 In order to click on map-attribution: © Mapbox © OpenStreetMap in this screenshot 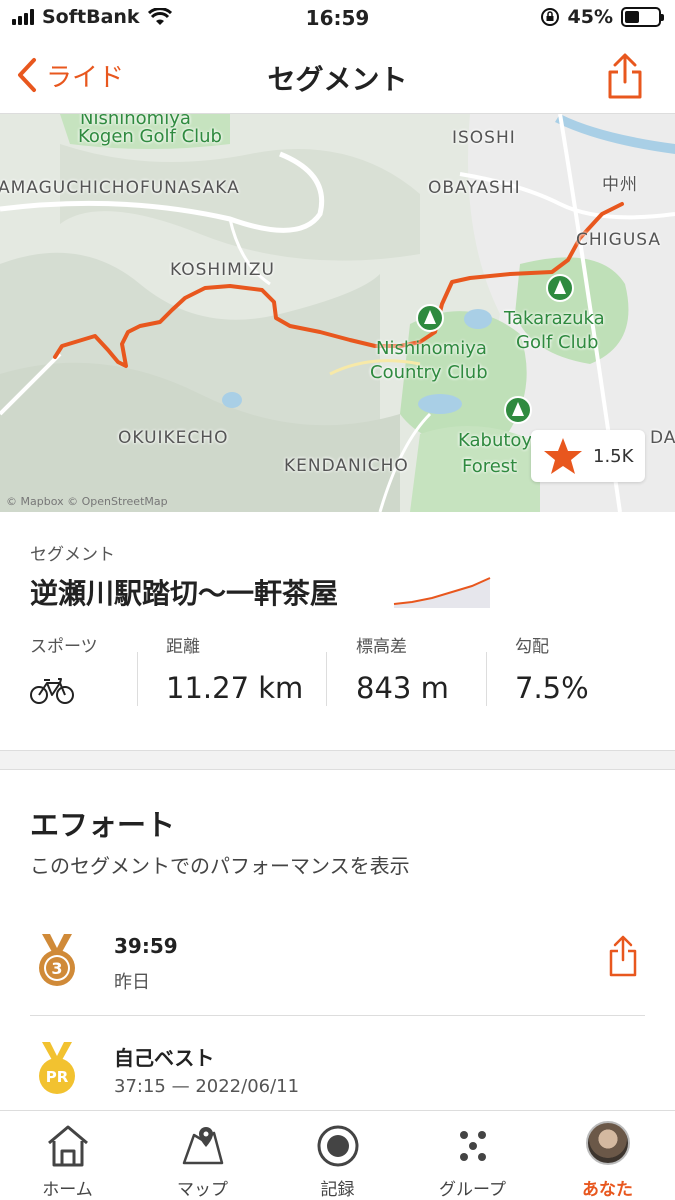, I will do `click(87, 501)`.